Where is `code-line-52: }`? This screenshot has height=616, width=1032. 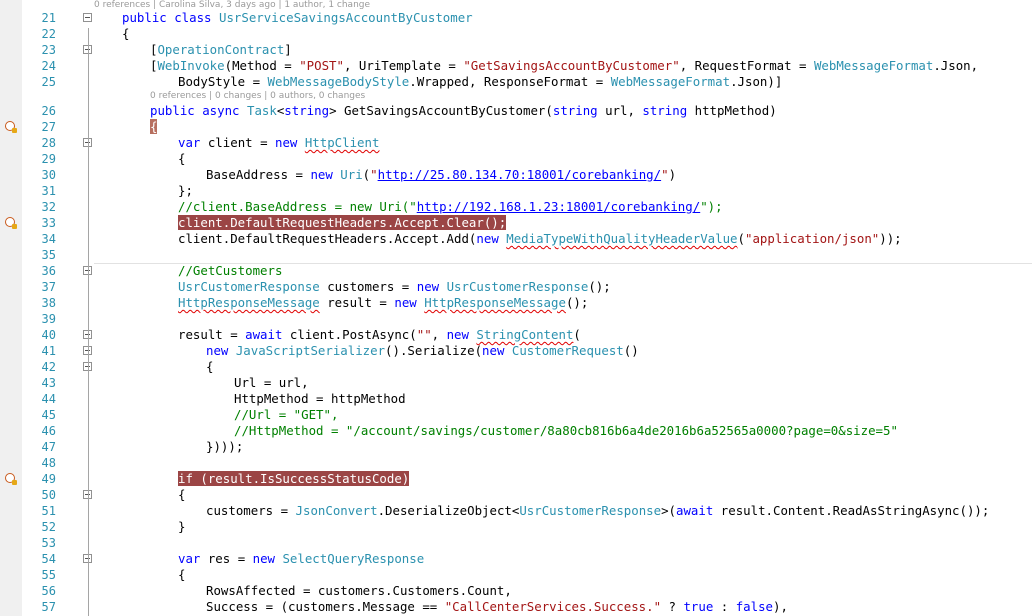
code-line-52: } is located at coordinates (181, 527).